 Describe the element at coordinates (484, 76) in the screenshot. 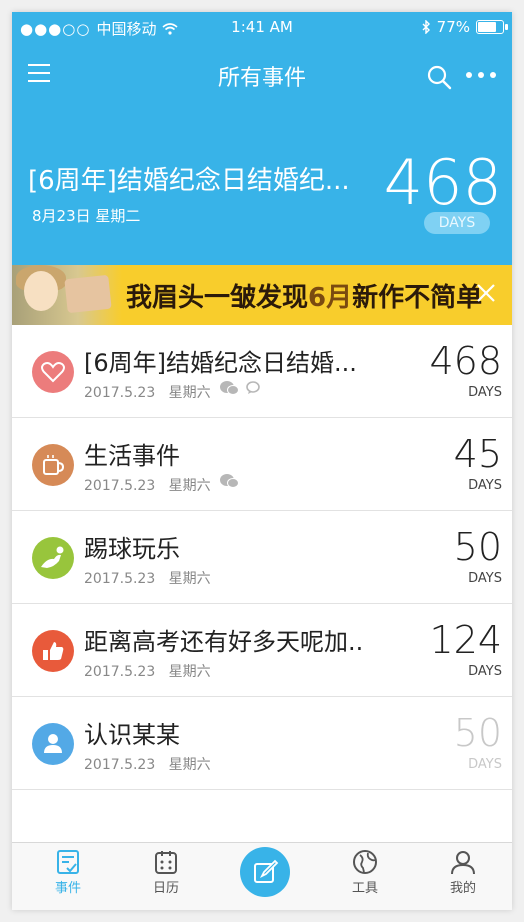

I see `more-options-button` at that location.